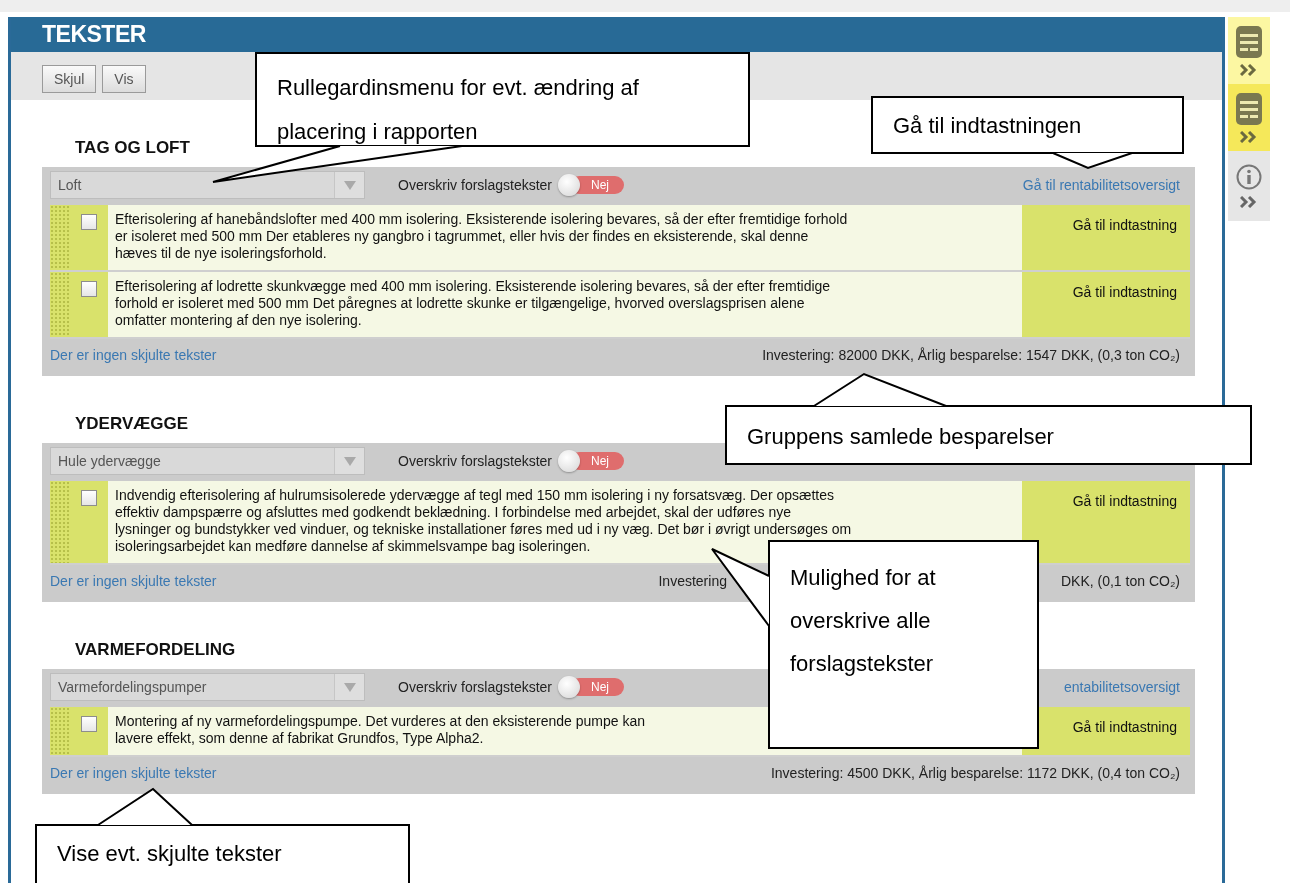  I want to click on toolbar-button: Skjul, so click(69, 79).